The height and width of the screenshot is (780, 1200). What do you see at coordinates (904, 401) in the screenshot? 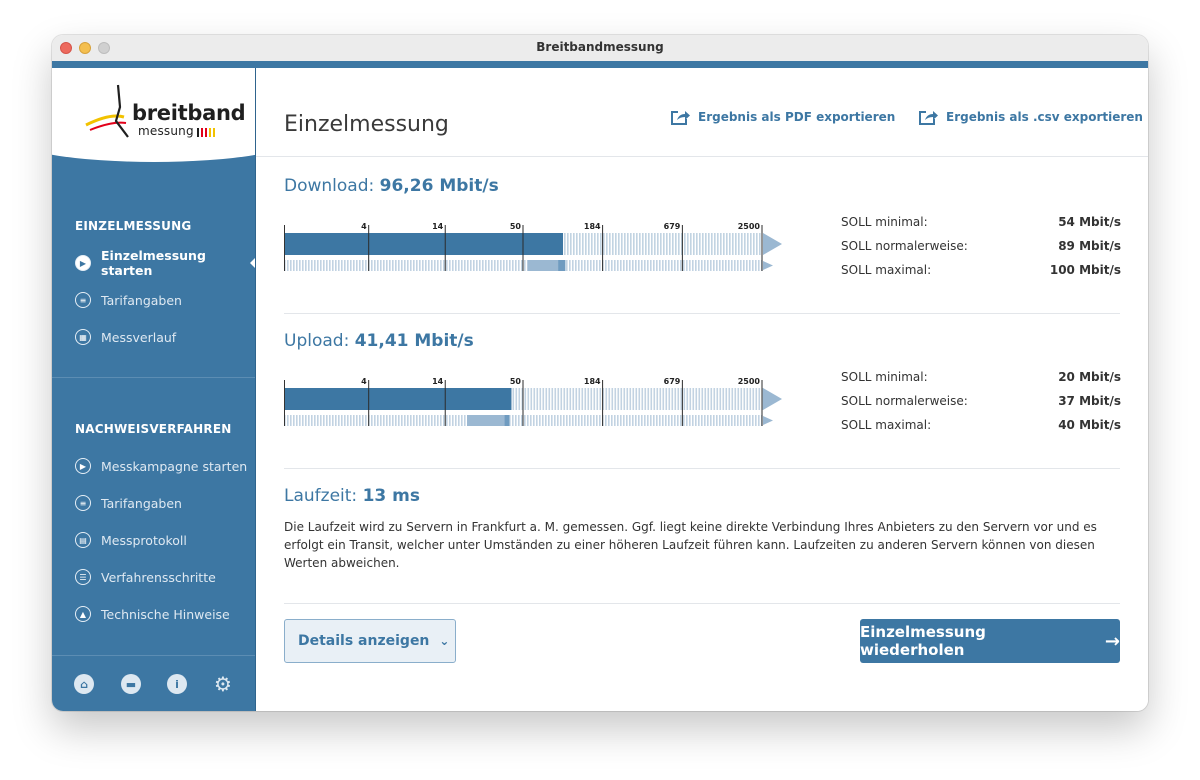
I see `soll-label: SOLL normalerweise:` at bounding box center [904, 401].